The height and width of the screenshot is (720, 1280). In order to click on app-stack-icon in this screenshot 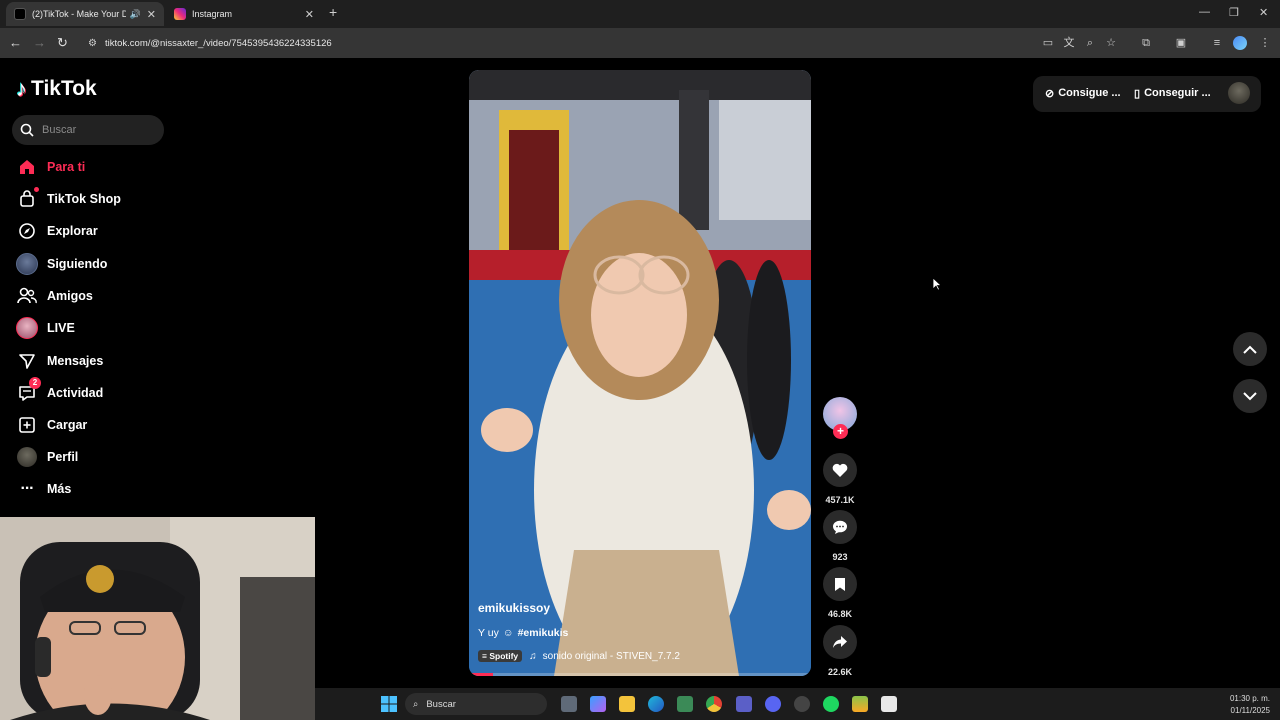, I will do `click(860, 704)`.